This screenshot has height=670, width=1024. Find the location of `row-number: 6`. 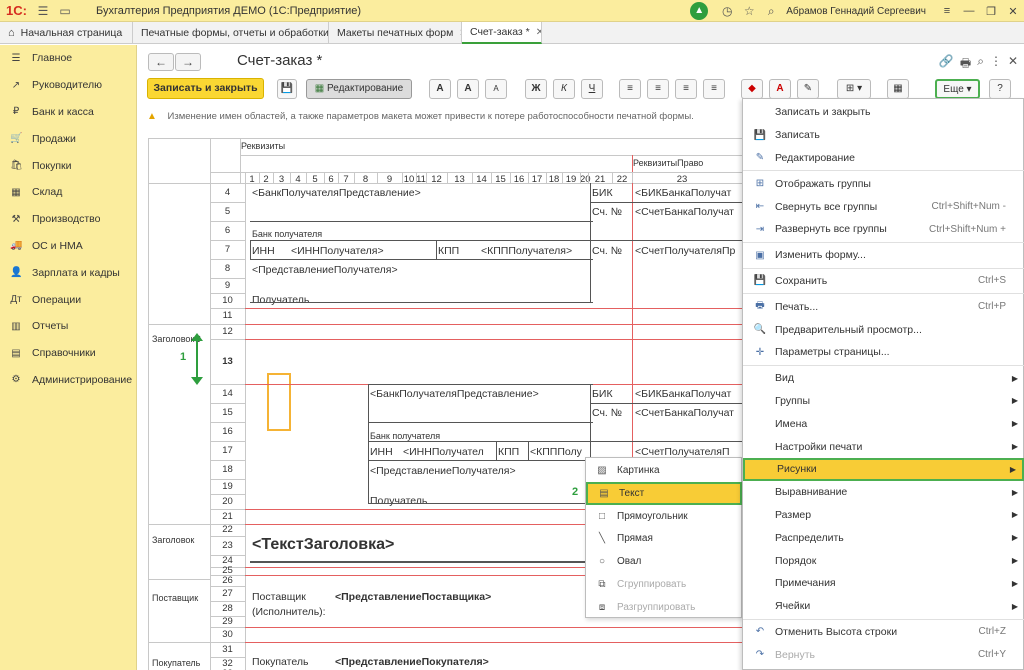

row-number: 6 is located at coordinates (227, 230).